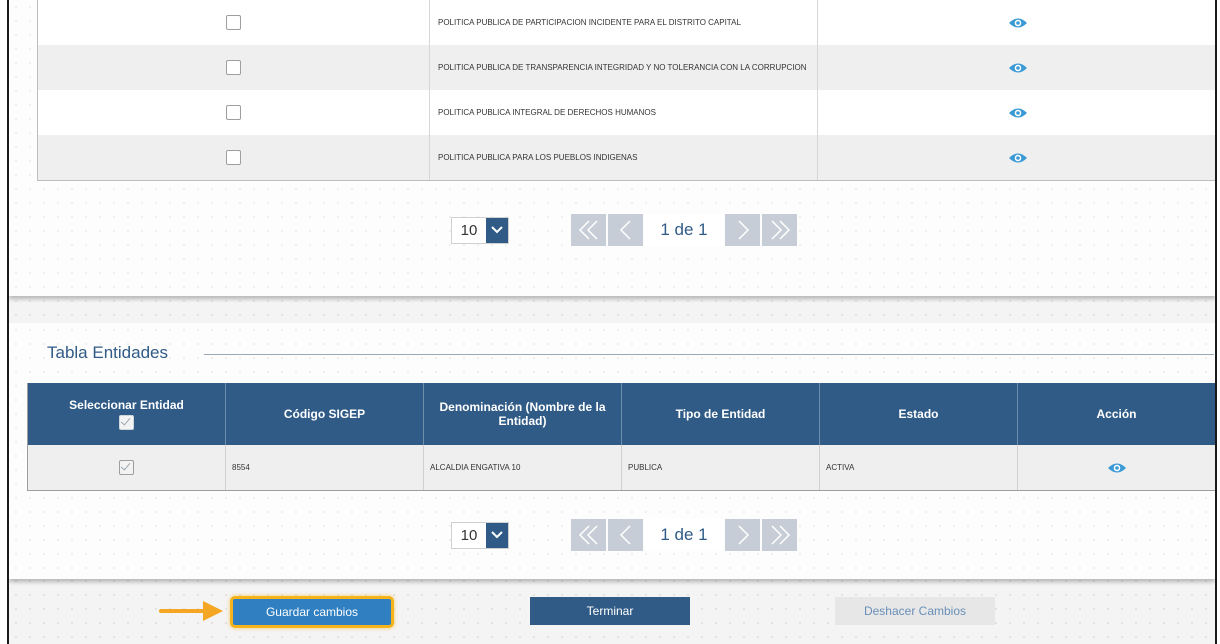  I want to click on entity-type: PUBLICA, so click(721, 467).